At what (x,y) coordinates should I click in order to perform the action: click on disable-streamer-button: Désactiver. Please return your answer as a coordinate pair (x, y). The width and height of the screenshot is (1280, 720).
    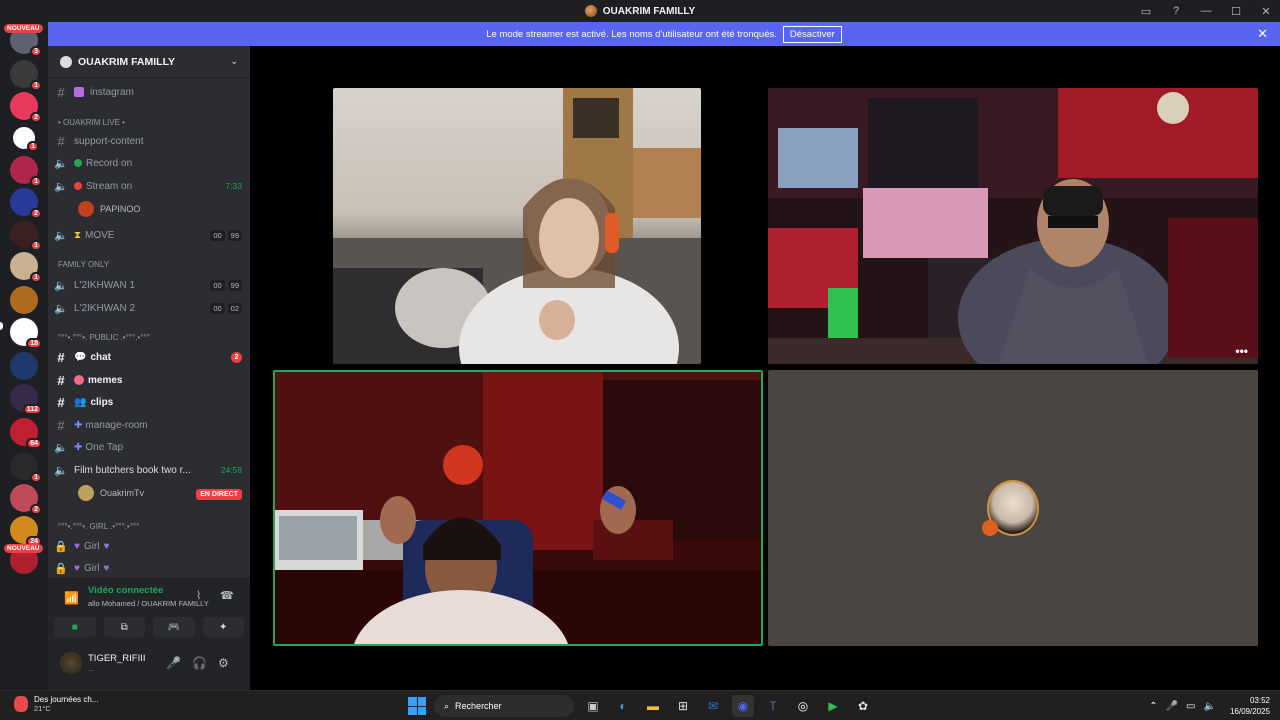
    Looking at the image, I should click on (812, 34).